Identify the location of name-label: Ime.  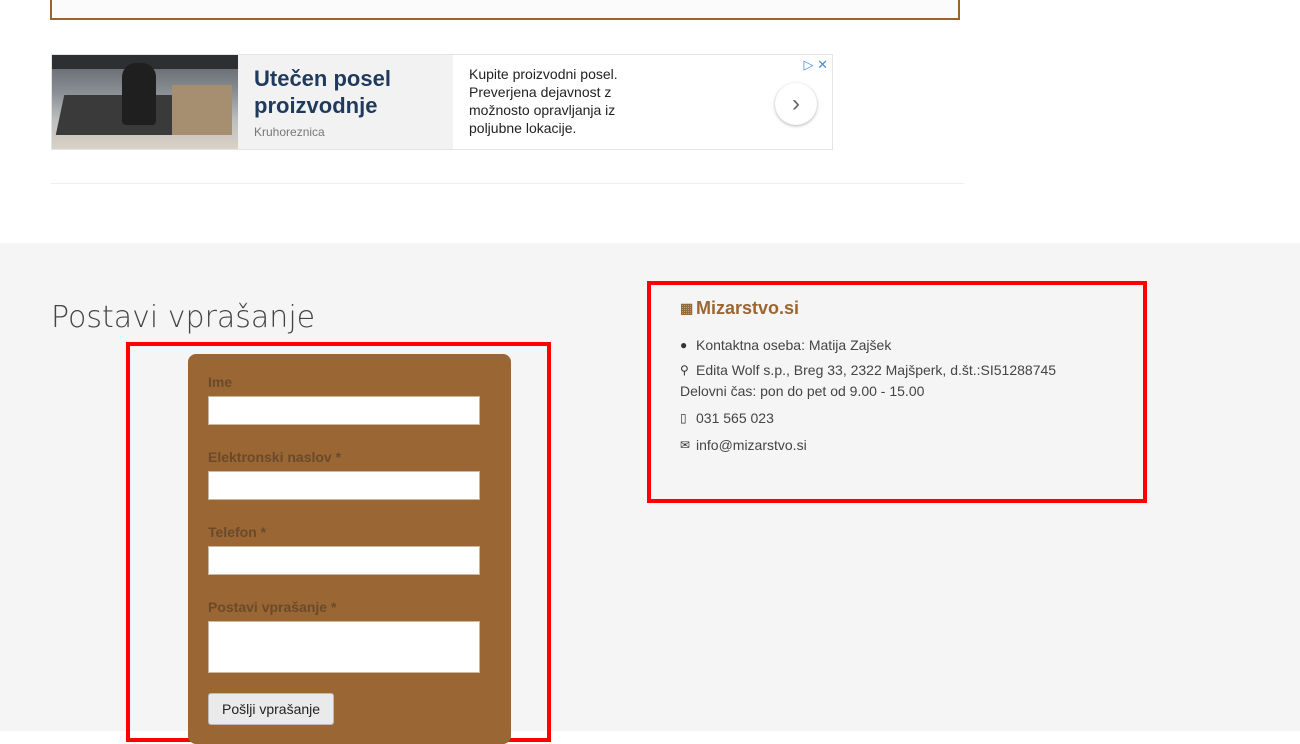
(220, 382).